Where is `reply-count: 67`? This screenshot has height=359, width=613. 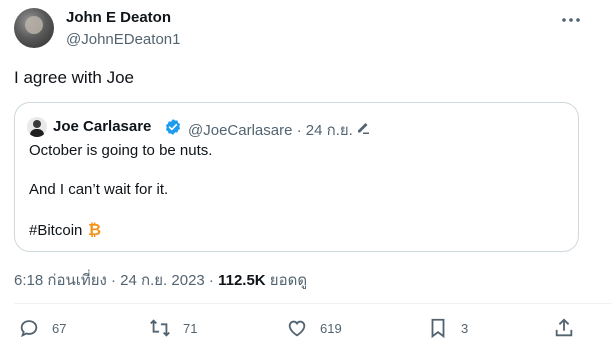 reply-count: 67 is located at coordinates (59, 328).